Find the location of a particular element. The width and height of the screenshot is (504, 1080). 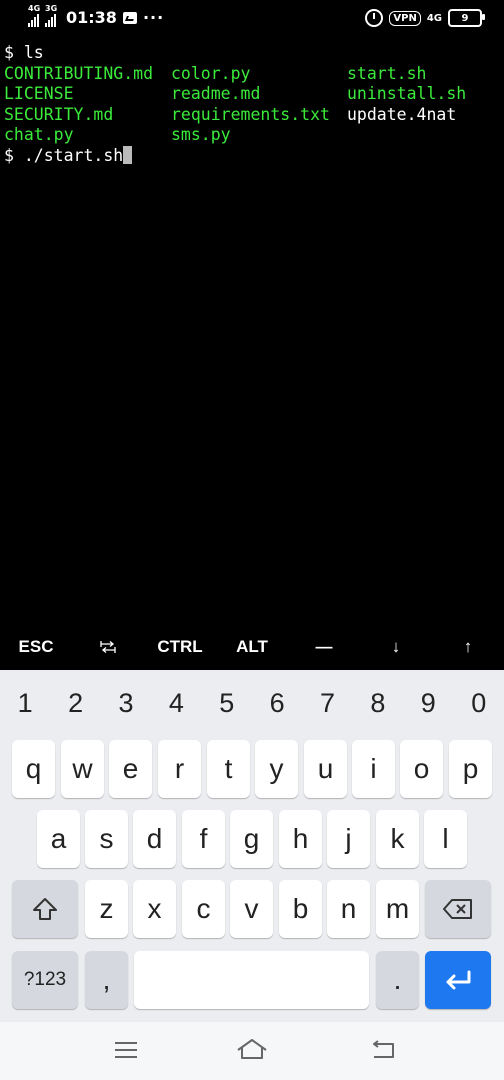

signal-strength-icon: 4G is located at coordinates (34, 15).